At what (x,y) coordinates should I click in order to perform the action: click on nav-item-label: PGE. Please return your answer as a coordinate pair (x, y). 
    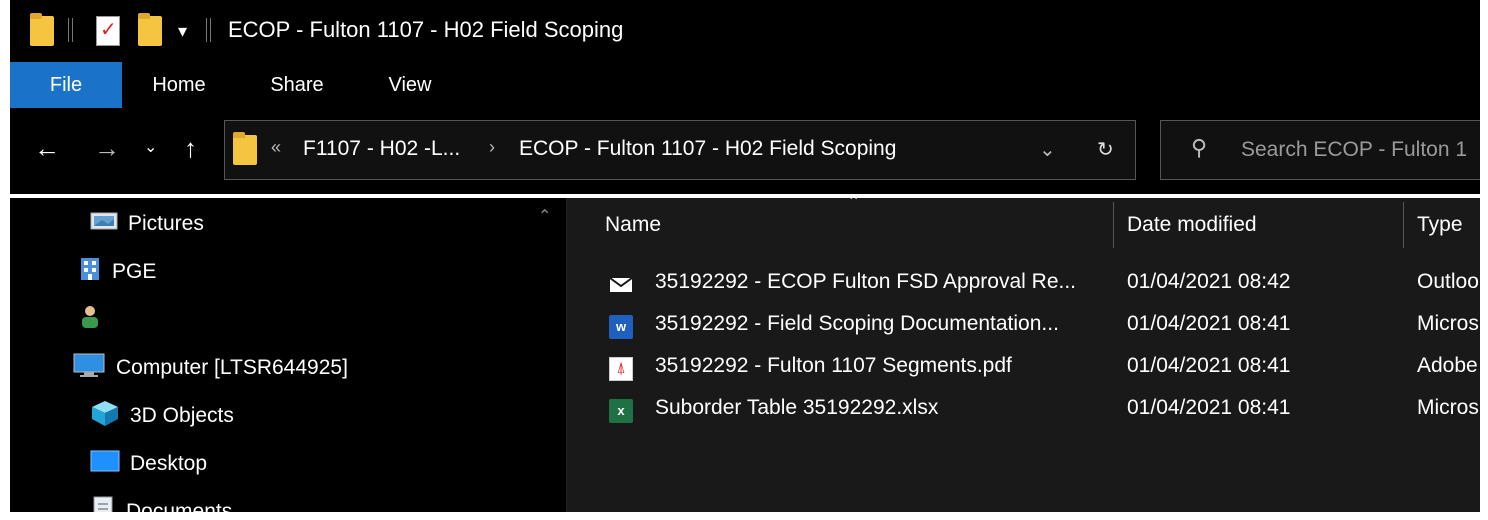
    Looking at the image, I should click on (134, 271).